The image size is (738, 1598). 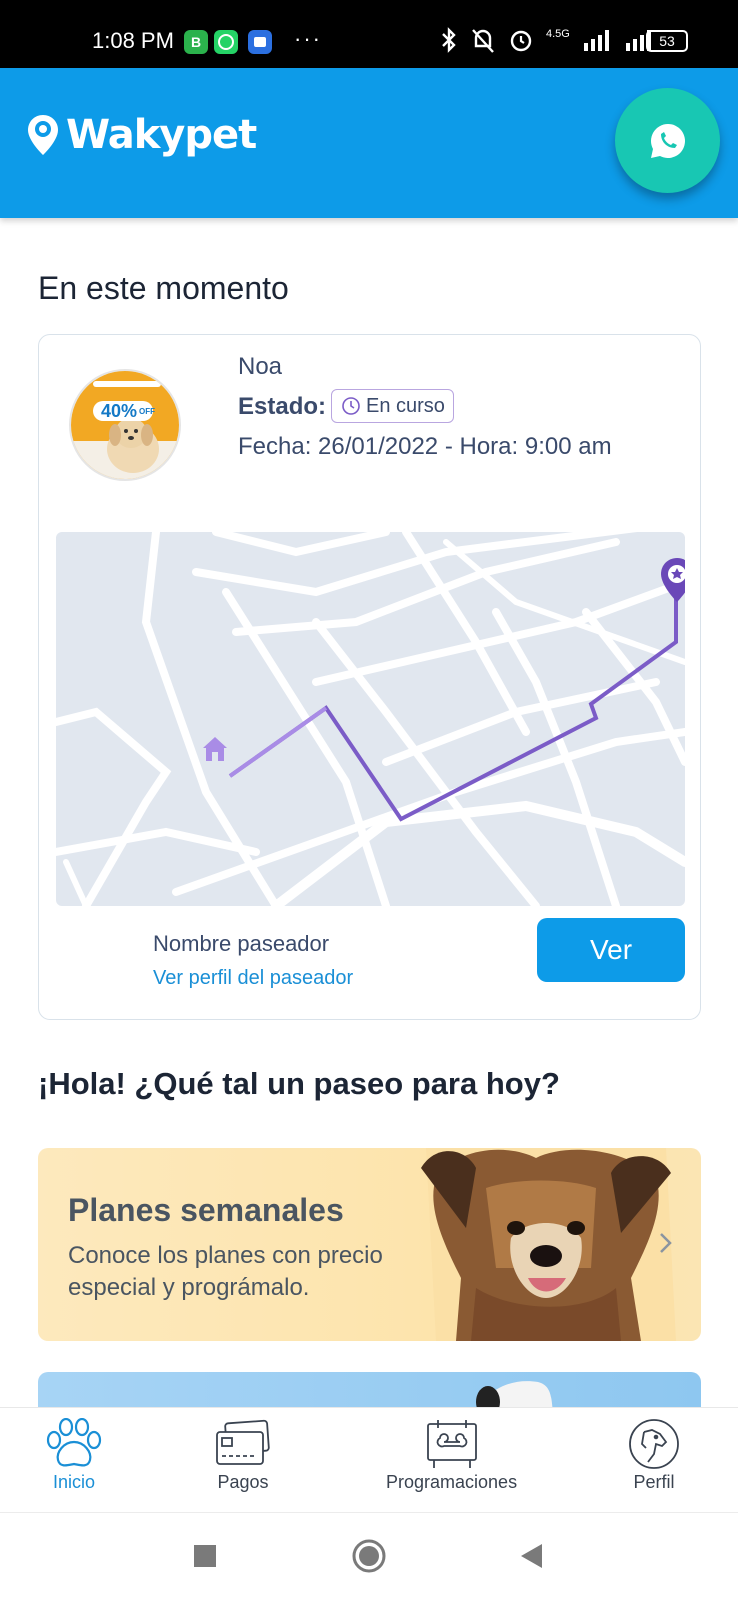 What do you see at coordinates (673, 580) in the screenshot?
I see `walker-location-marker-icon` at bounding box center [673, 580].